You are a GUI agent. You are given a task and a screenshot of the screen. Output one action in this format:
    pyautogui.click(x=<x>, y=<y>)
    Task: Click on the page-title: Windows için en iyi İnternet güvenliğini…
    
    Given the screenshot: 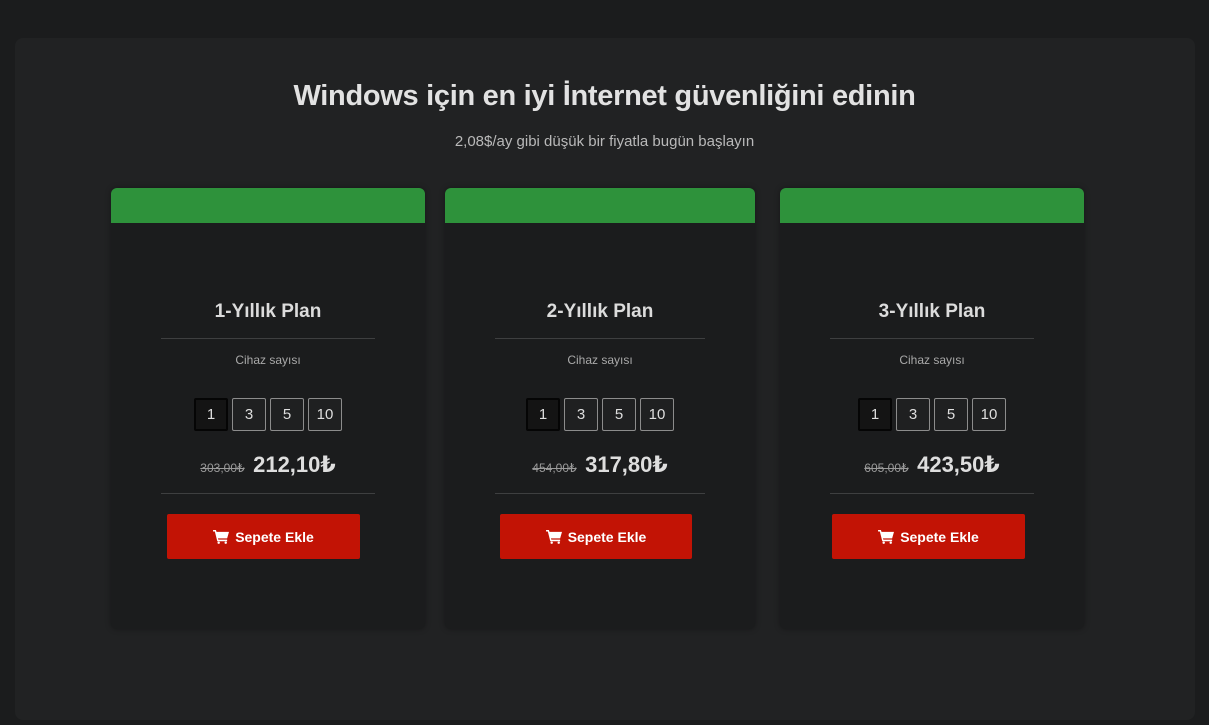 What is the action you would take?
    pyautogui.click(x=604, y=96)
    